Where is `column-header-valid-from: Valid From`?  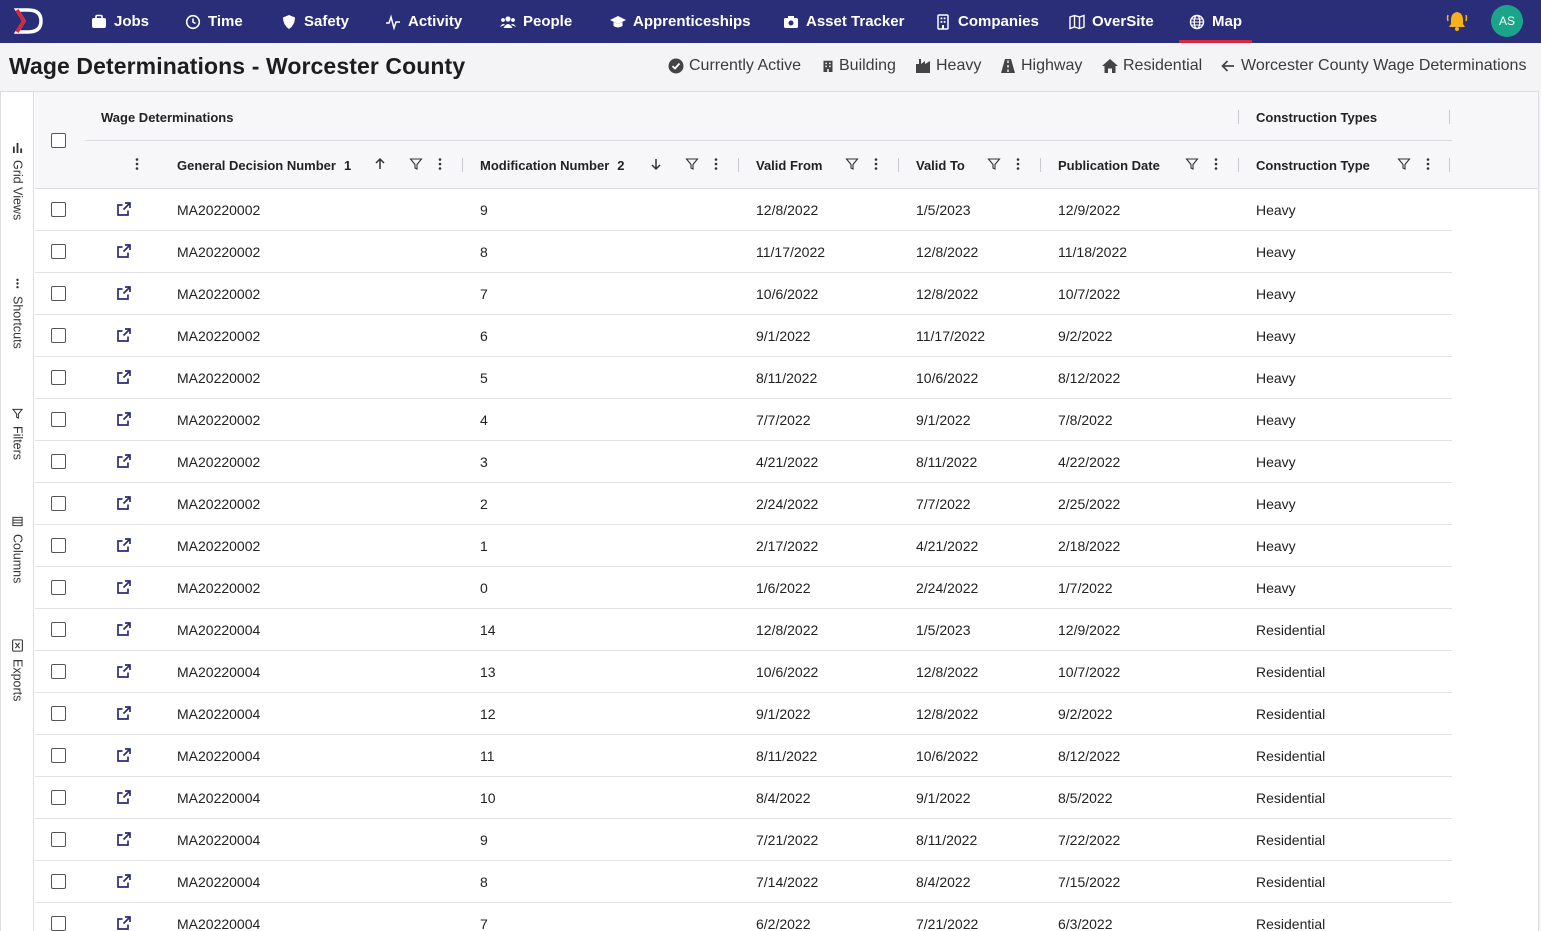 column-header-valid-from: Valid From is located at coordinates (789, 165).